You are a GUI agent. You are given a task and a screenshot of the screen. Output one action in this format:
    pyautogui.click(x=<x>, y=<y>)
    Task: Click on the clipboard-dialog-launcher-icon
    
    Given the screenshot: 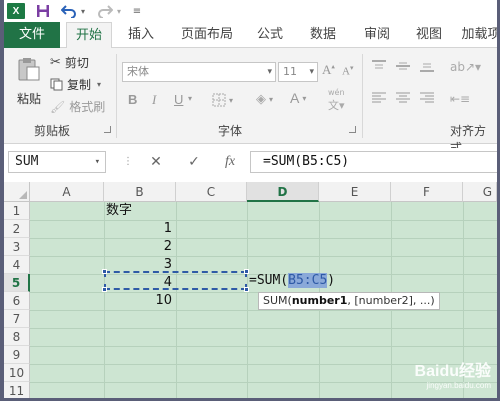 What is the action you would take?
    pyautogui.click(x=107, y=129)
    